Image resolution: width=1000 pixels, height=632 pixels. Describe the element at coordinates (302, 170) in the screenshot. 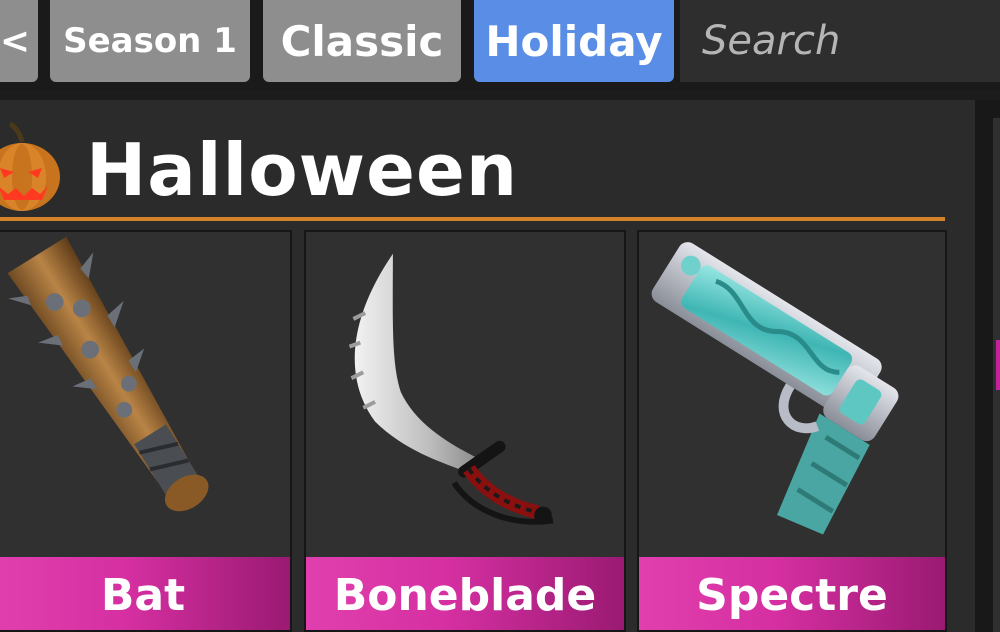

I see `section-title: Halloween` at that location.